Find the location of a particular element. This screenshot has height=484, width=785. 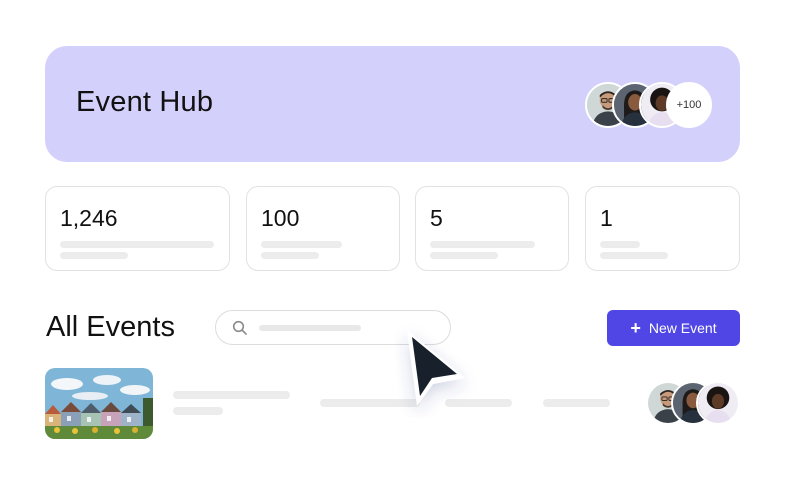

avatar-woman-curly-hair is located at coordinates (718, 403).